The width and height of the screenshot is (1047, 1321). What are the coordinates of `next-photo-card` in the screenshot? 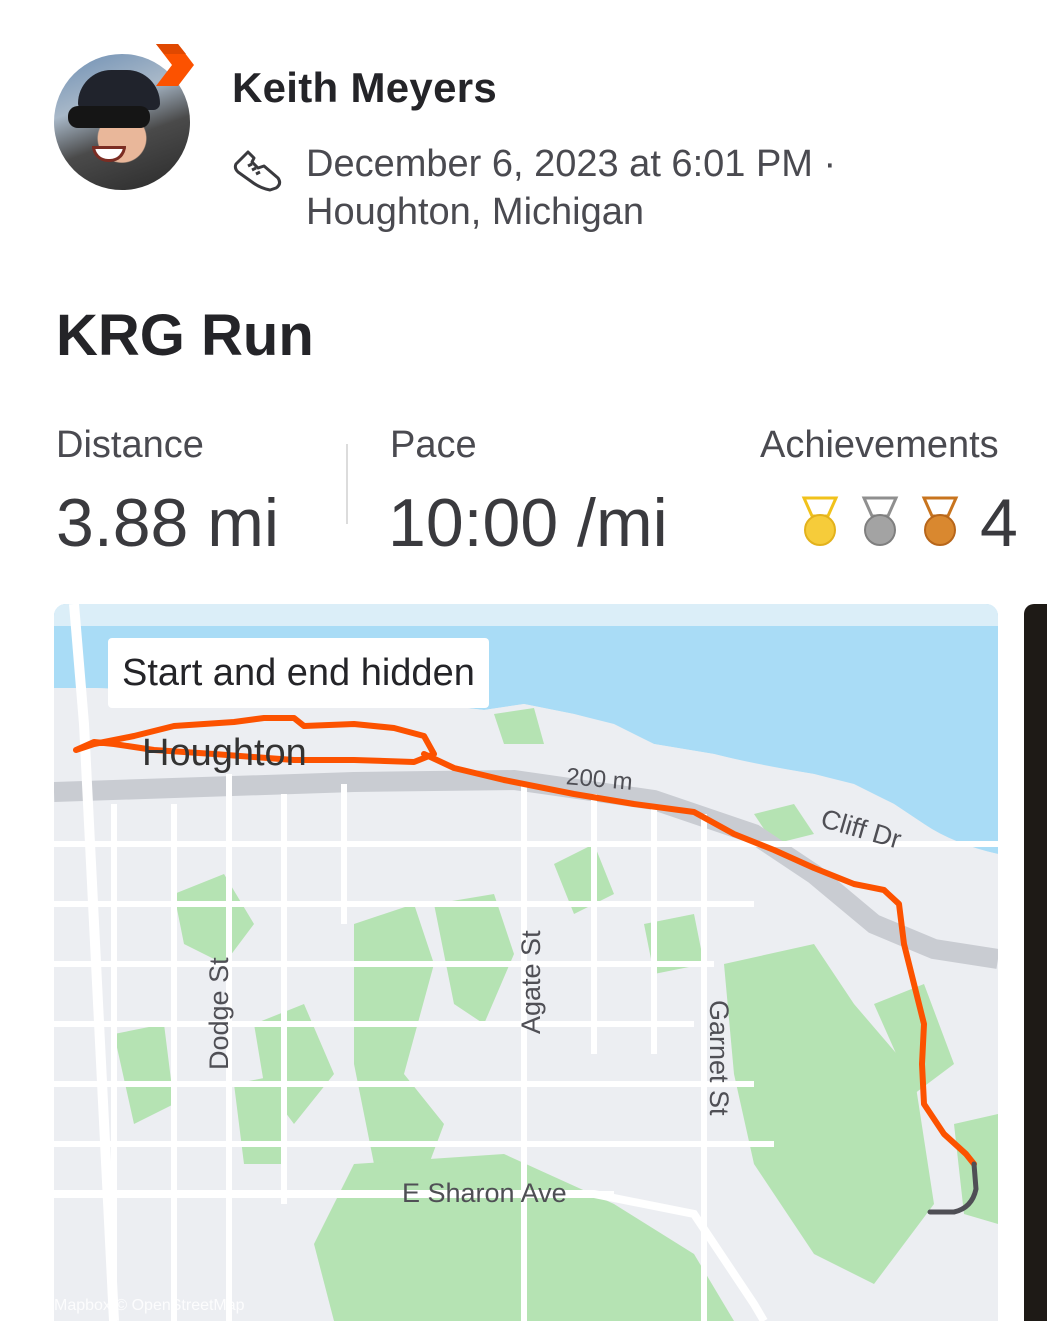 It's located at (1035, 962).